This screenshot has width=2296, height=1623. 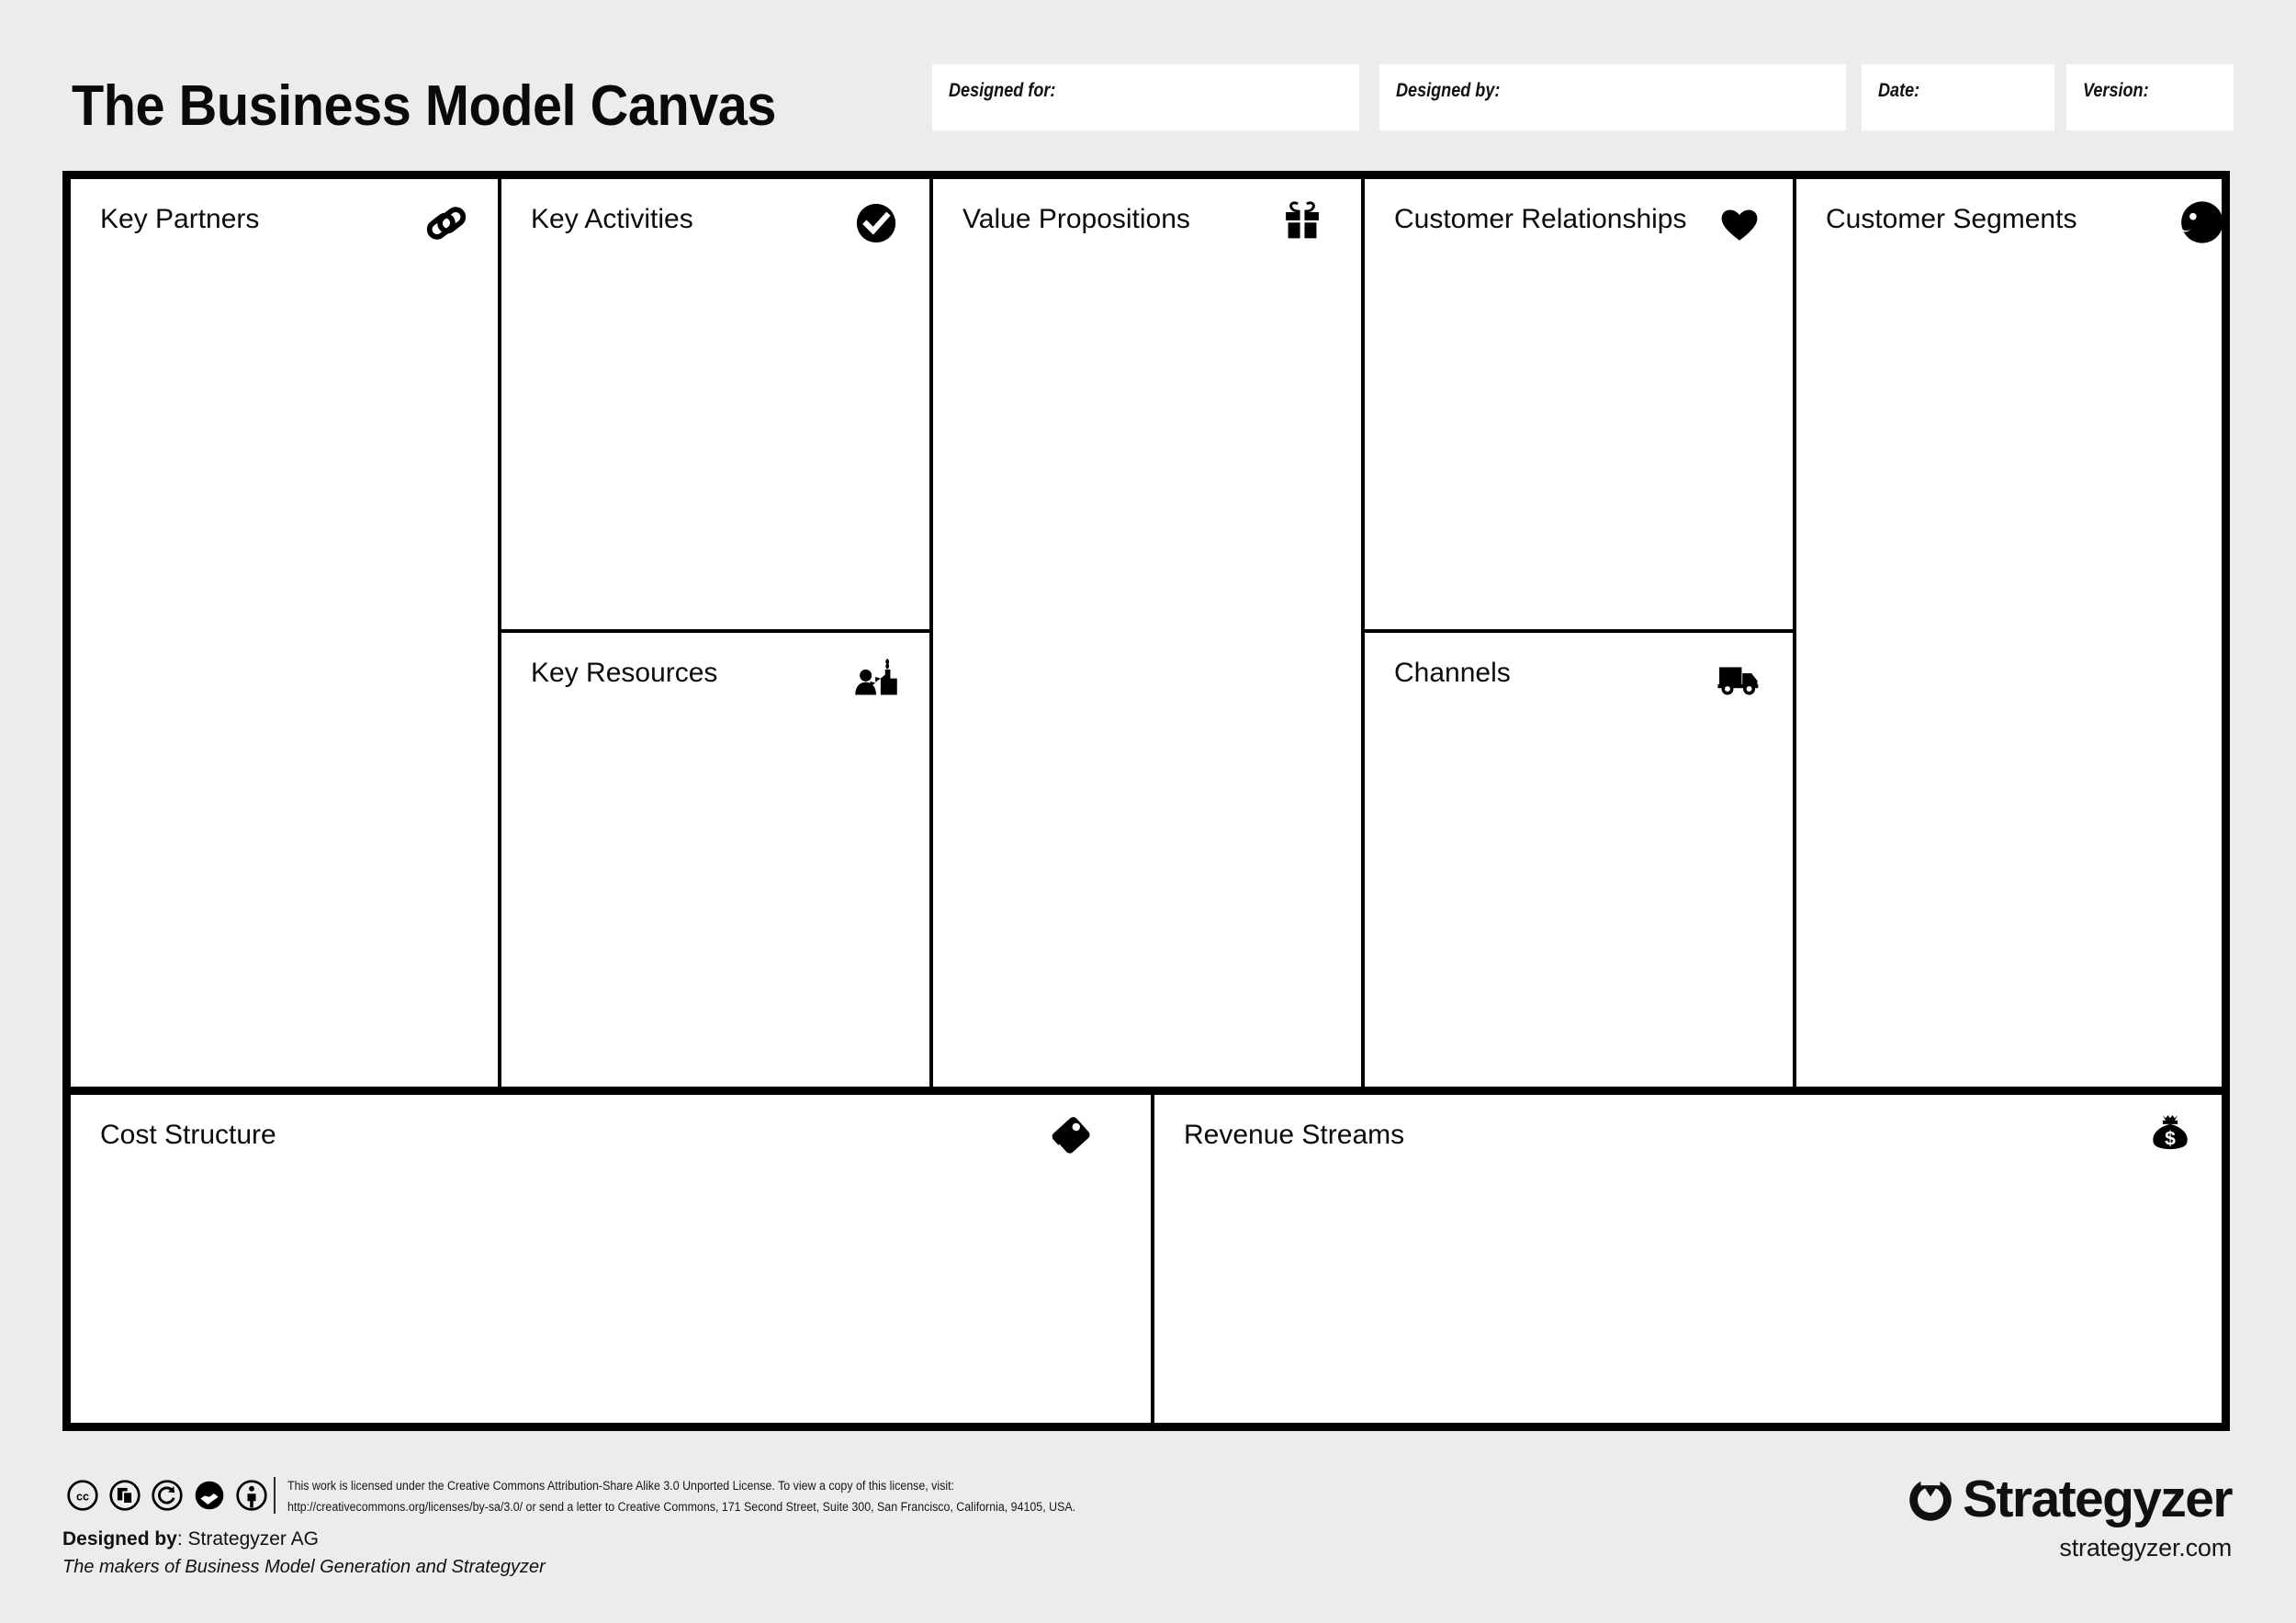 I want to click on block-title-key-resources: Key Resources, so click(x=624, y=673).